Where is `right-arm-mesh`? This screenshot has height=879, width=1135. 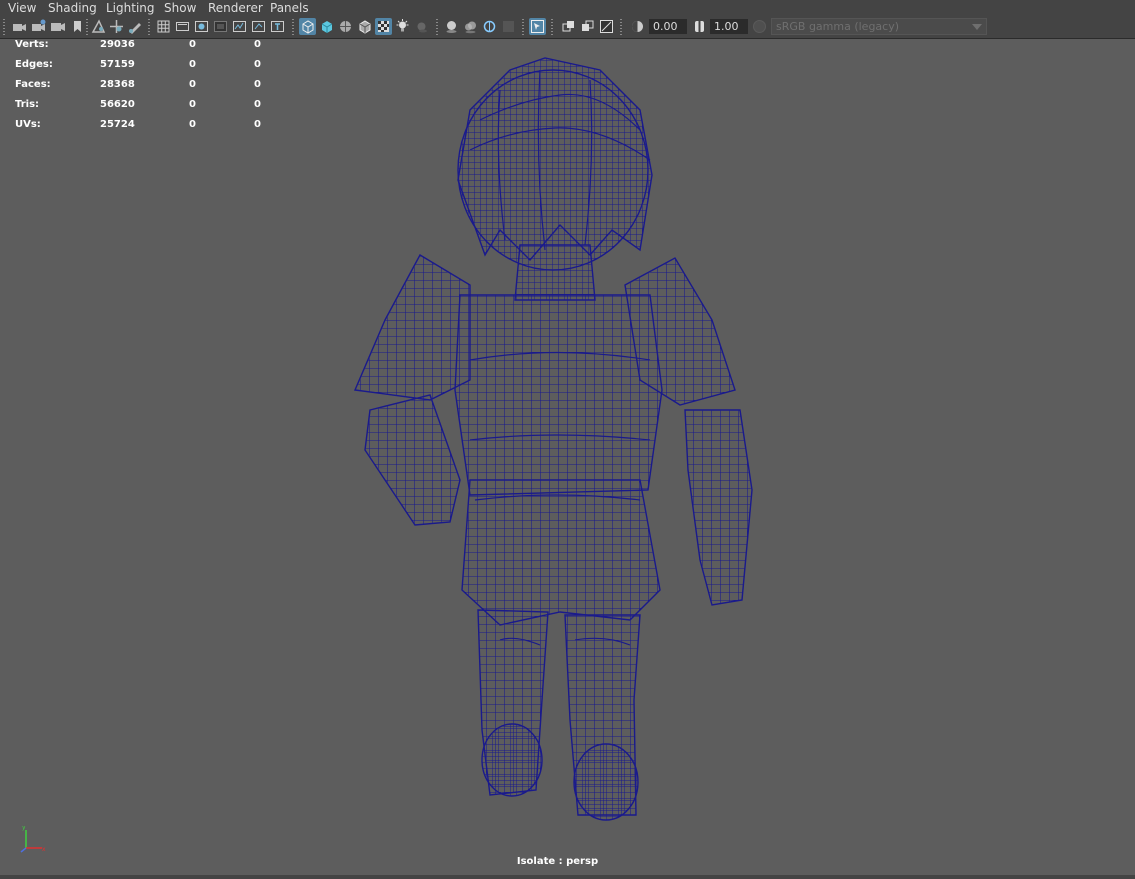
right-arm-mesh is located at coordinates (718, 507).